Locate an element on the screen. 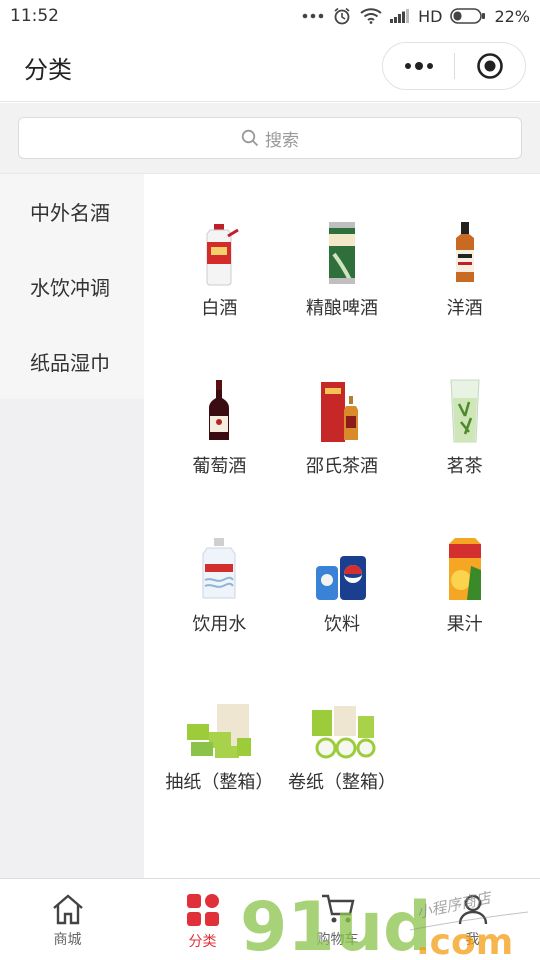  wine-bottle-icon is located at coordinates (219, 408).